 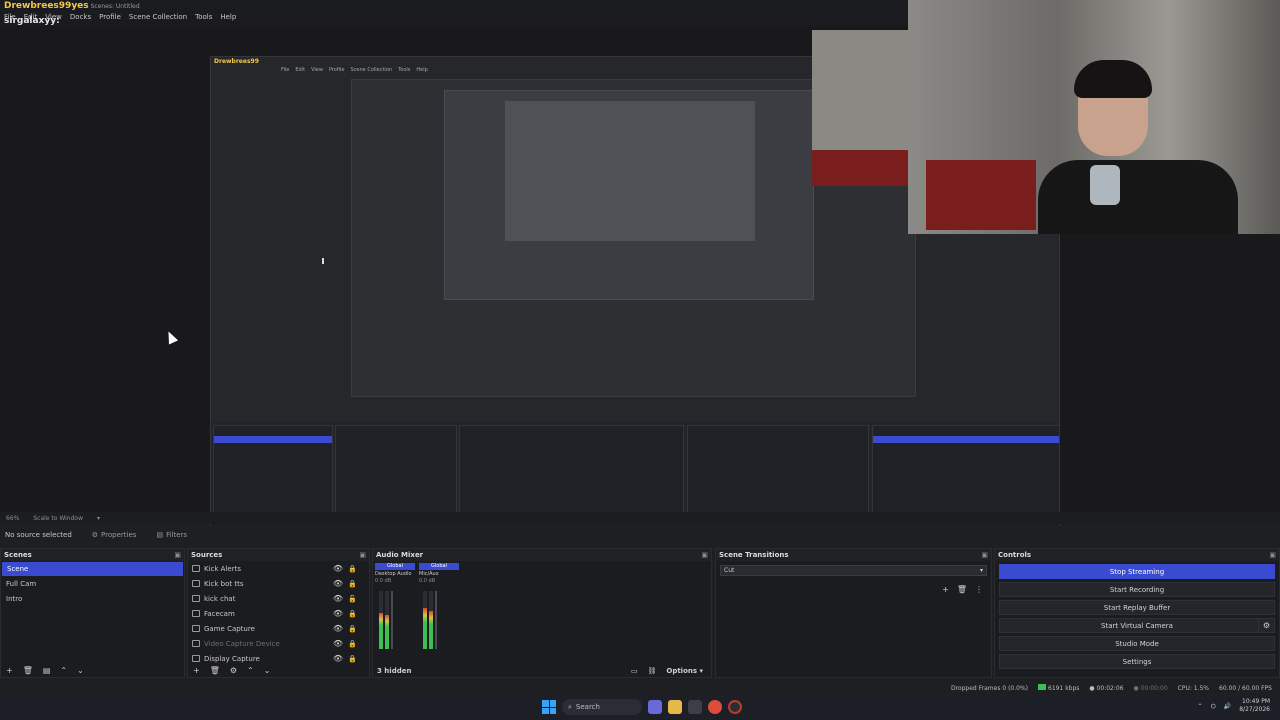 I want to click on window-title: Drewbrees99yes Scenes: Untitled, so click(x=72, y=6).